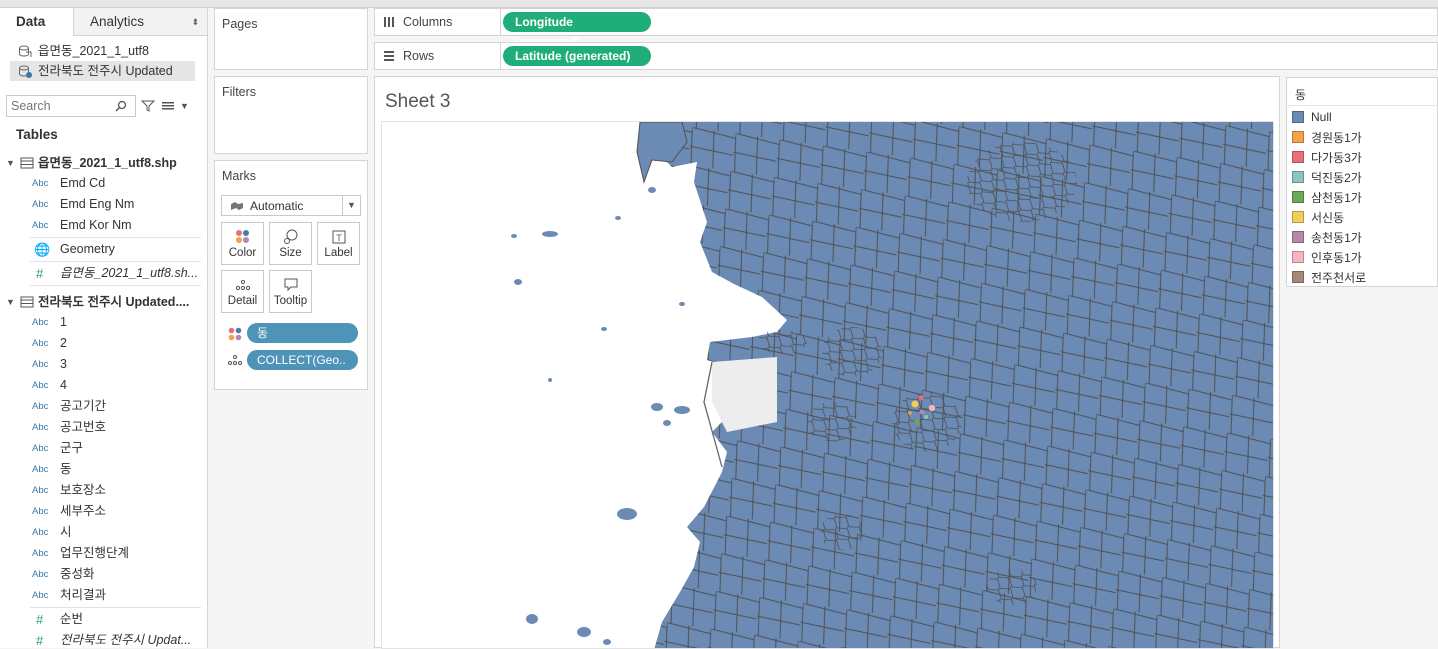 This screenshot has width=1438, height=649. What do you see at coordinates (103, 427) in the screenshot?
I see `field-item: Abc 공고번호` at bounding box center [103, 427].